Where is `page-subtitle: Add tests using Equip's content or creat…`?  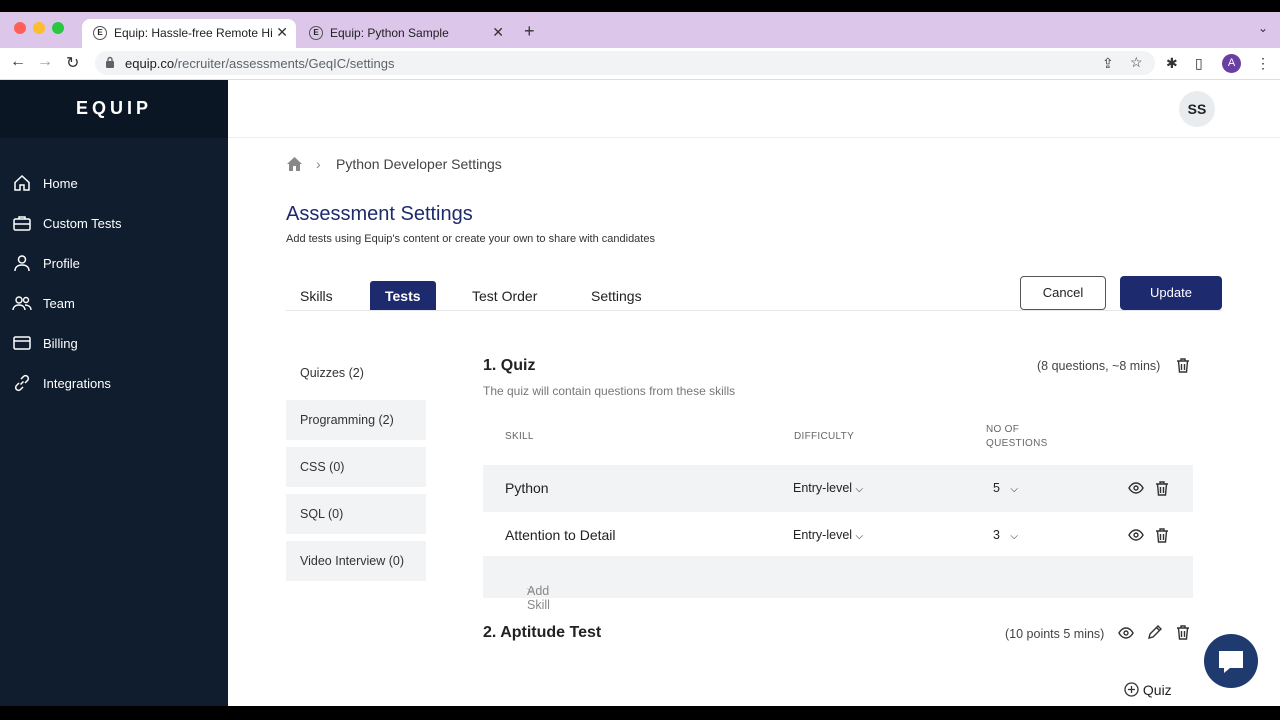 page-subtitle: Add tests using Equip's content or creat… is located at coordinates (470, 239).